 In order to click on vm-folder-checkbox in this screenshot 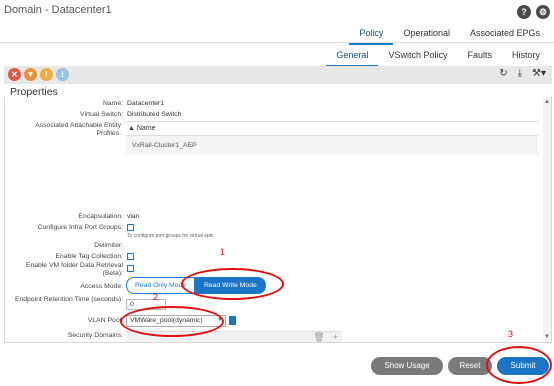, I will do `click(130, 268)`.